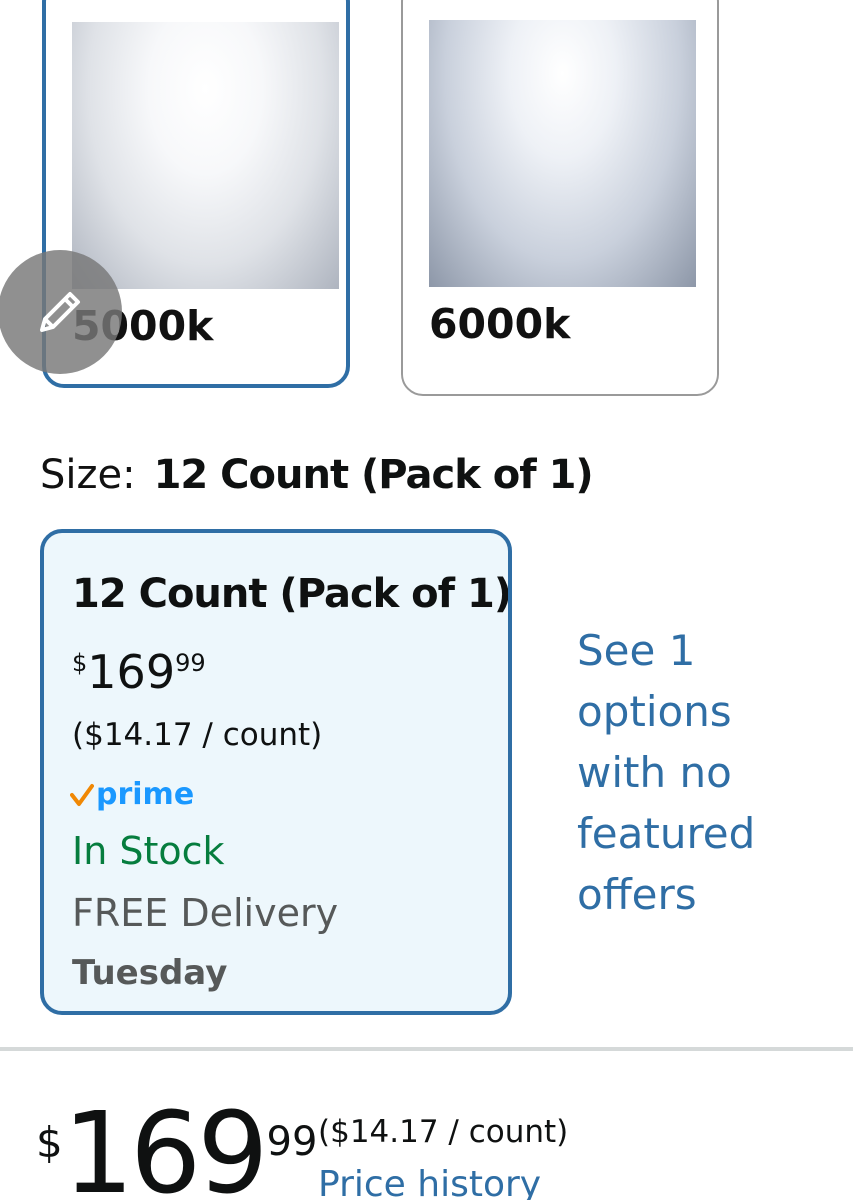 The height and width of the screenshot is (1200, 853). What do you see at coordinates (500, 324) in the screenshot?
I see `color-option-label: 6000k` at bounding box center [500, 324].